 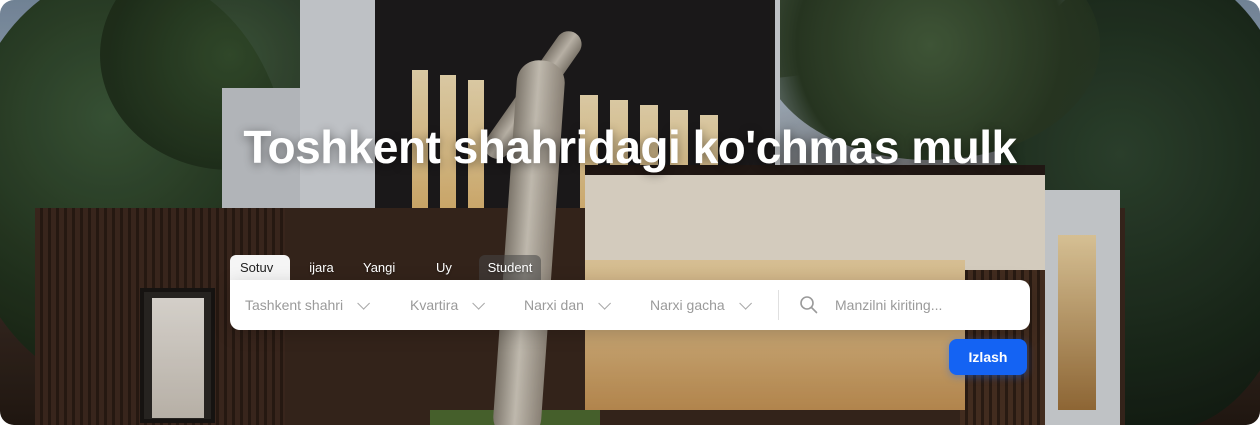 I want to click on price-from-value: Narxi dan, so click(x=554, y=305).